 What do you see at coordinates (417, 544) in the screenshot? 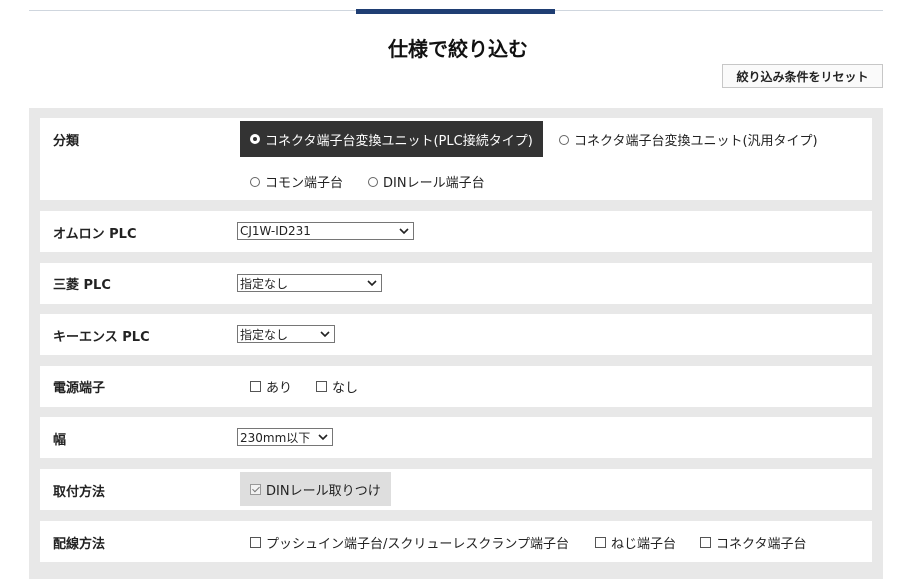
I see `option-label: プッシュイン端子台/スクリューレスクランプ端子台` at bounding box center [417, 544].